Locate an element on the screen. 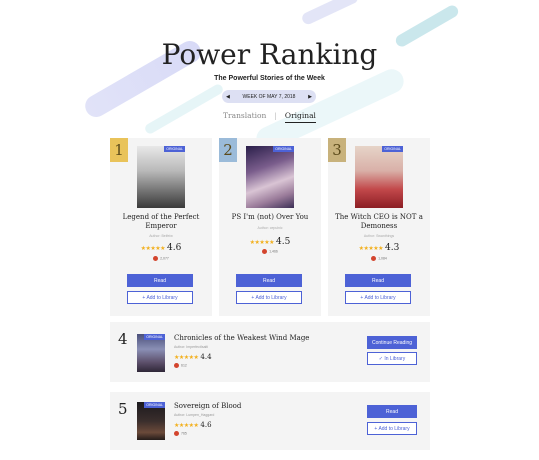 This screenshot has width=539, height=460. rating-value: 4.4 is located at coordinates (206, 357).